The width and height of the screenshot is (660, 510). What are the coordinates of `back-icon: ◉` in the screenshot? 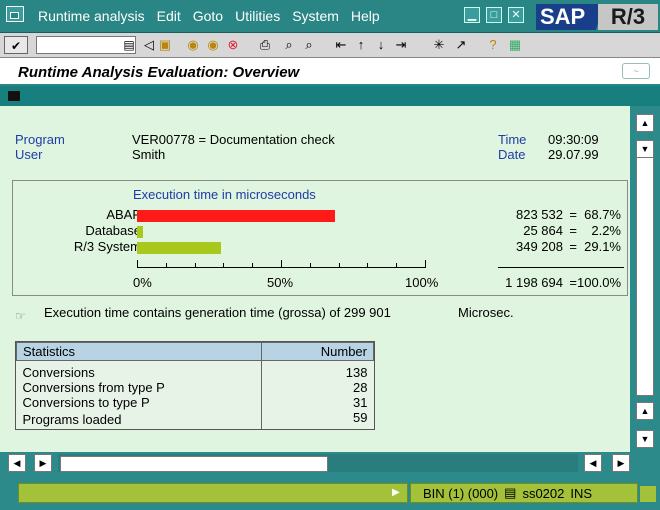 It's located at (193, 45).